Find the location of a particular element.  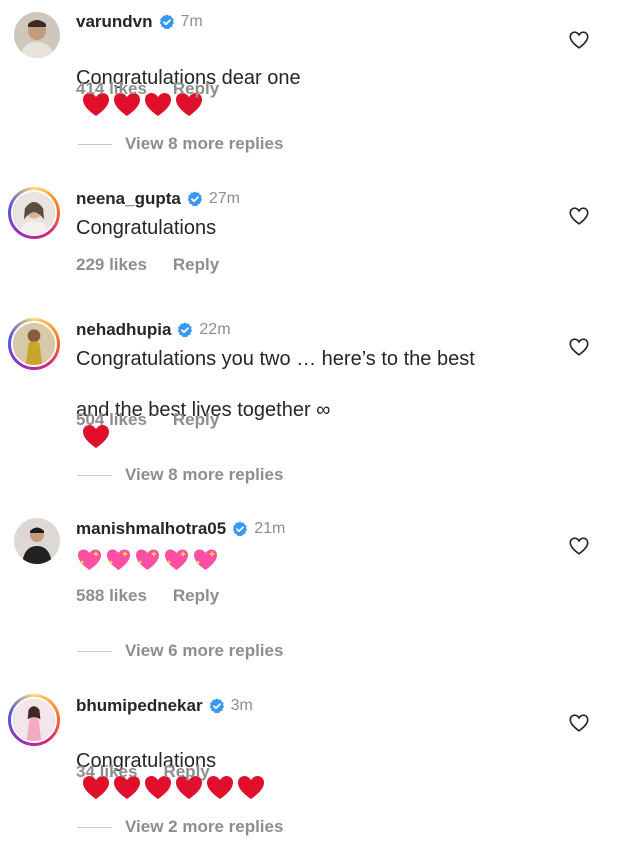

likes-count: 34 likes is located at coordinates (106, 772).